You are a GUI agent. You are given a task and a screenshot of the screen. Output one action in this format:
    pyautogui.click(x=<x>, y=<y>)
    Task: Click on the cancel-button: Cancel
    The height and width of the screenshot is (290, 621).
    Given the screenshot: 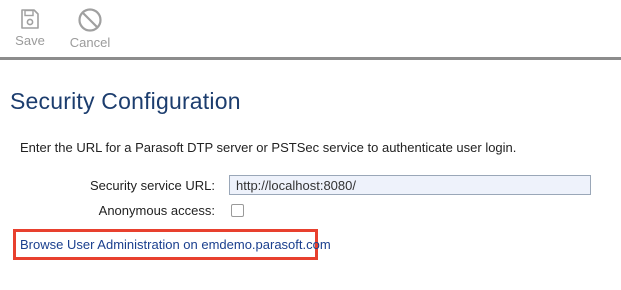 What is the action you would take?
    pyautogui.click(x=90, y=29)
    